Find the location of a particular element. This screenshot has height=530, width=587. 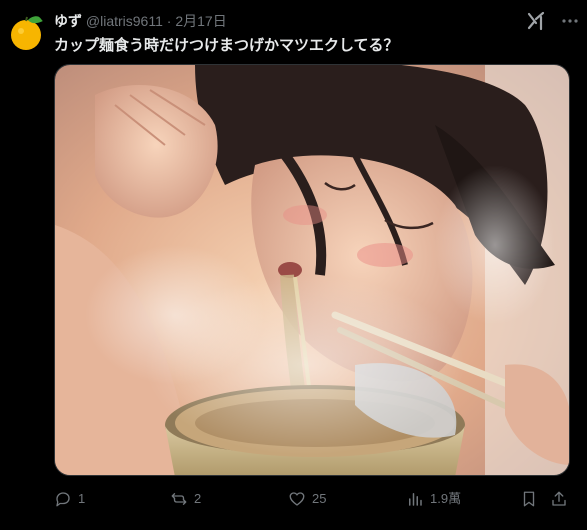

reply-button: 1 is located at coordinates (69, 499).